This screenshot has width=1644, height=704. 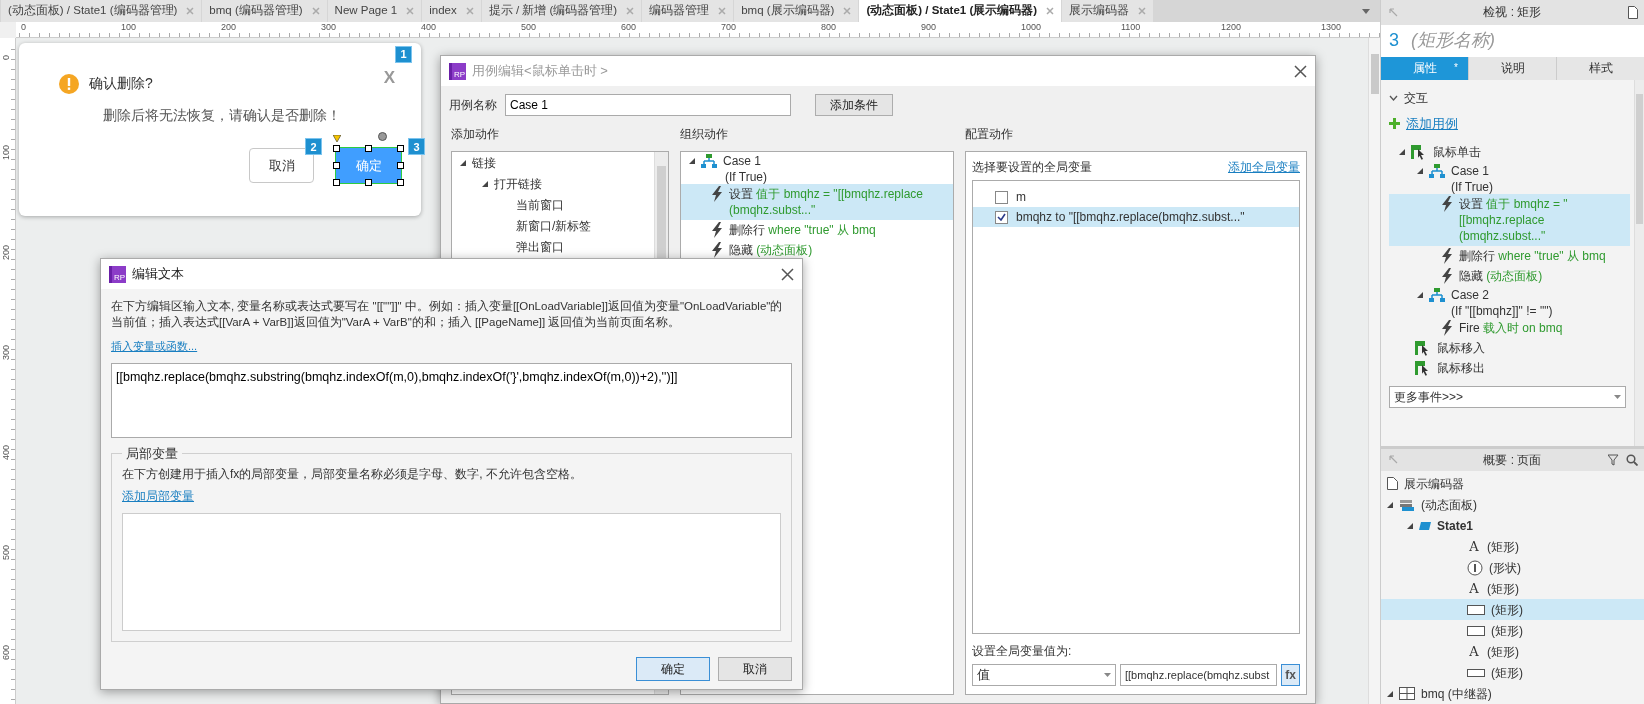 I want to click on ok-button: 确定, so click(x=673, y=669).